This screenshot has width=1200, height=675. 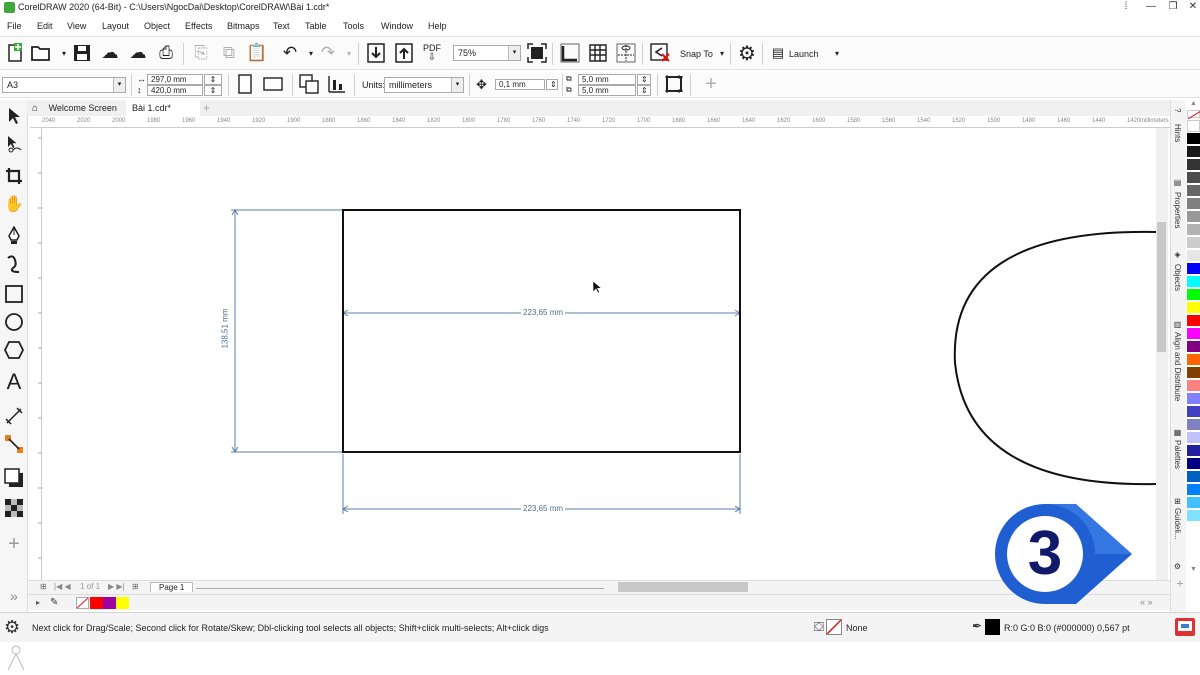 What do you see at coordinates (82, 603) in the screenshot?
I see `doc-no-color-swatch` at bounding box center [82, 603].